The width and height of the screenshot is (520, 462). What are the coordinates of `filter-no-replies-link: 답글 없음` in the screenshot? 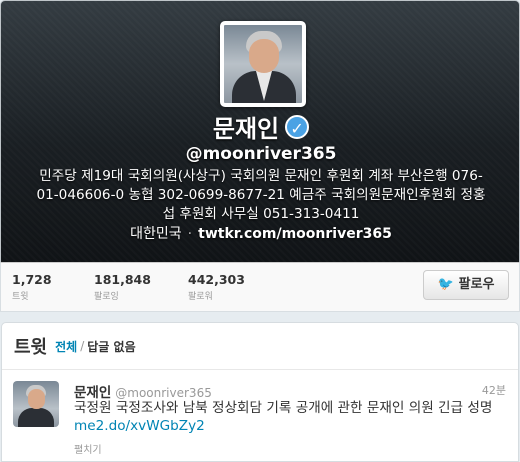 It's located at (111, 346).